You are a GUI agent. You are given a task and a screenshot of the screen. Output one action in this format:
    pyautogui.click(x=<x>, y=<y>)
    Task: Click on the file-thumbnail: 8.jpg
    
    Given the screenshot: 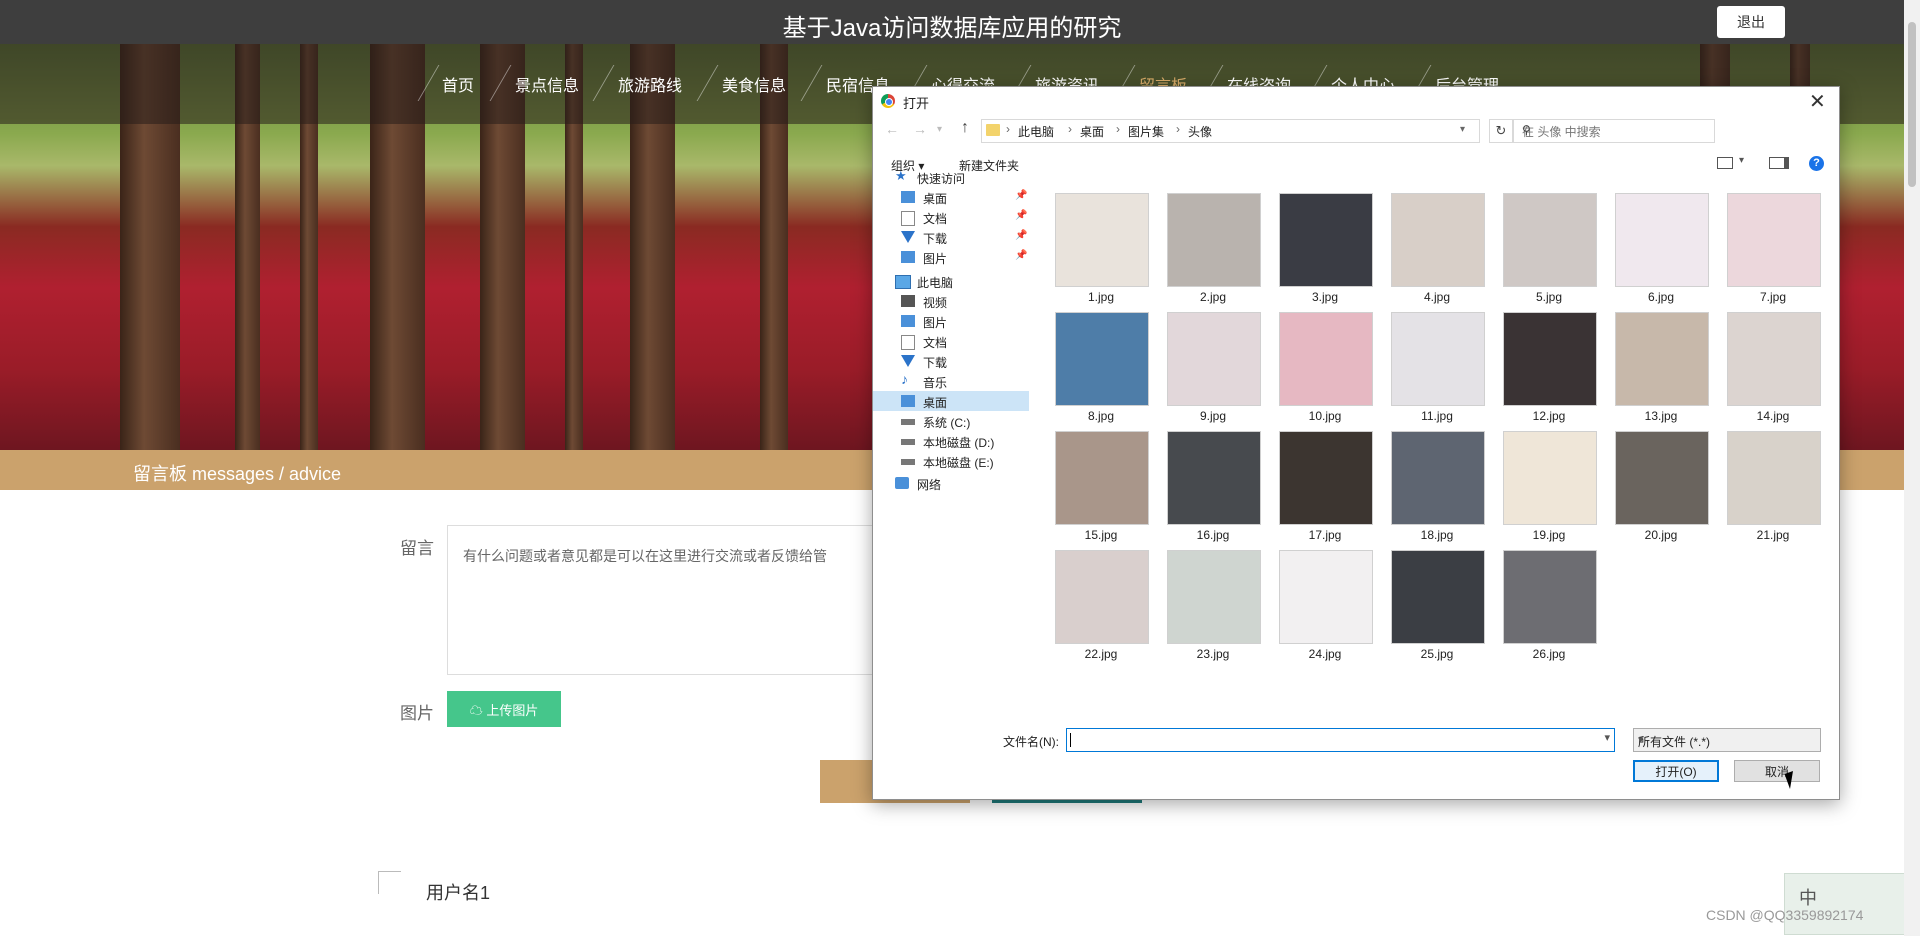 What is the action you would take?
    pyautogui.click(x=1102, y=367)
    